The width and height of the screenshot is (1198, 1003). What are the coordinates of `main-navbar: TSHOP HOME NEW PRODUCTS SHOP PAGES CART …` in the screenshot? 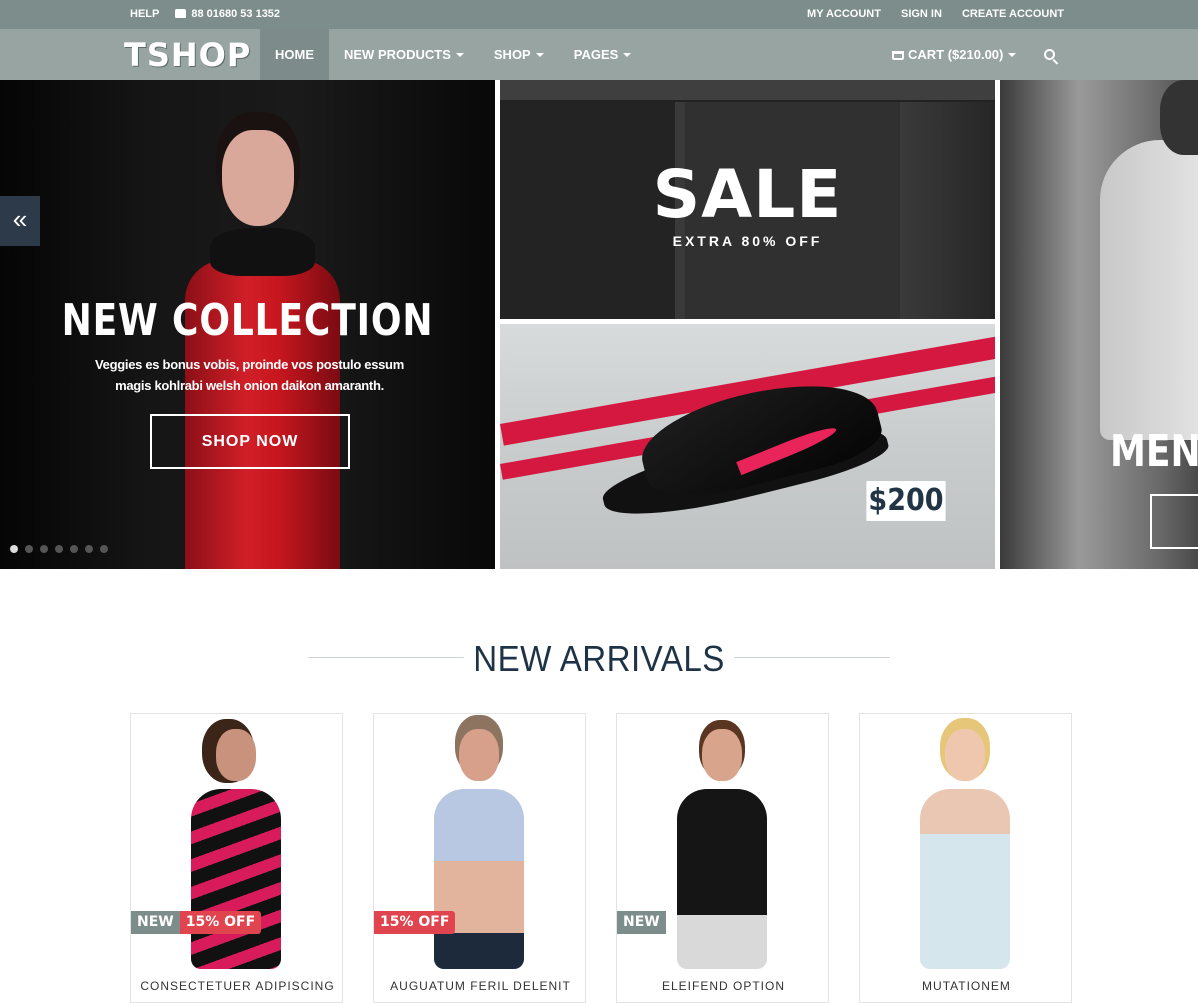 It's located at (599, 54).